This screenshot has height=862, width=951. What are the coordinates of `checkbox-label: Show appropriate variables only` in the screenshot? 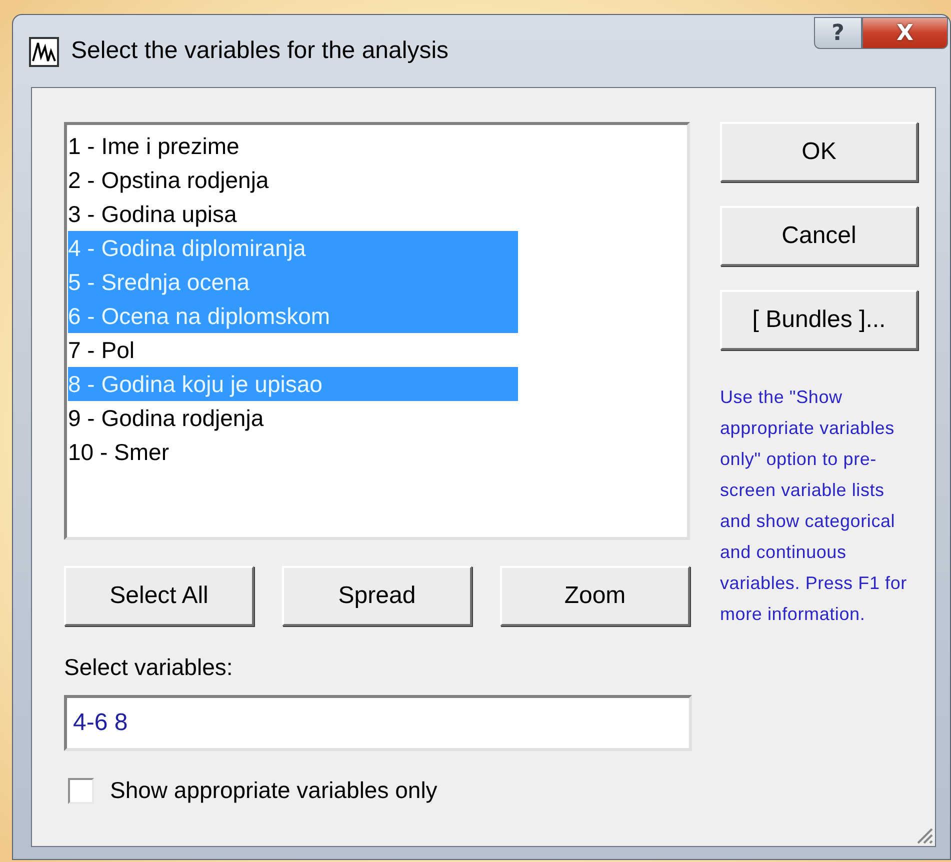 It's located at (274, 790).